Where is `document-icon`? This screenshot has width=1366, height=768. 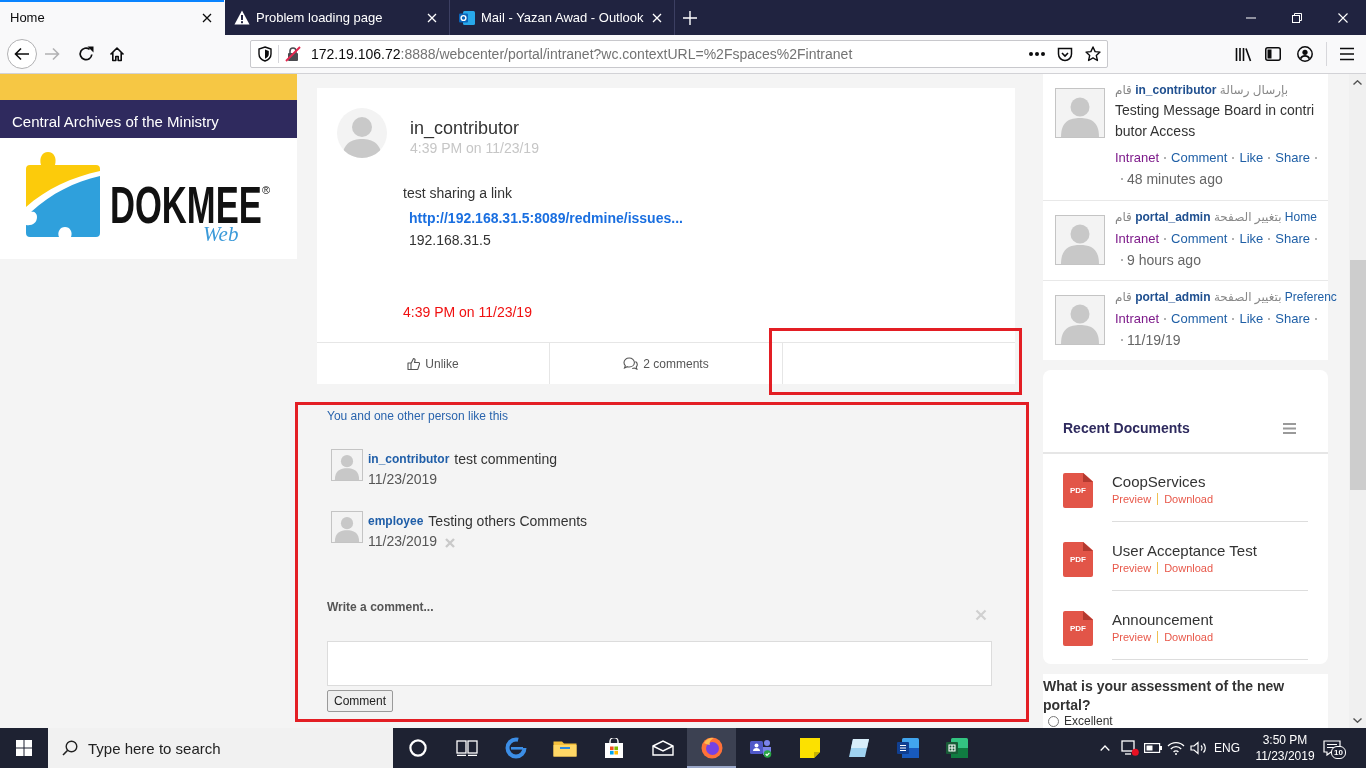 document-icon is located at coordinates (907, 748).